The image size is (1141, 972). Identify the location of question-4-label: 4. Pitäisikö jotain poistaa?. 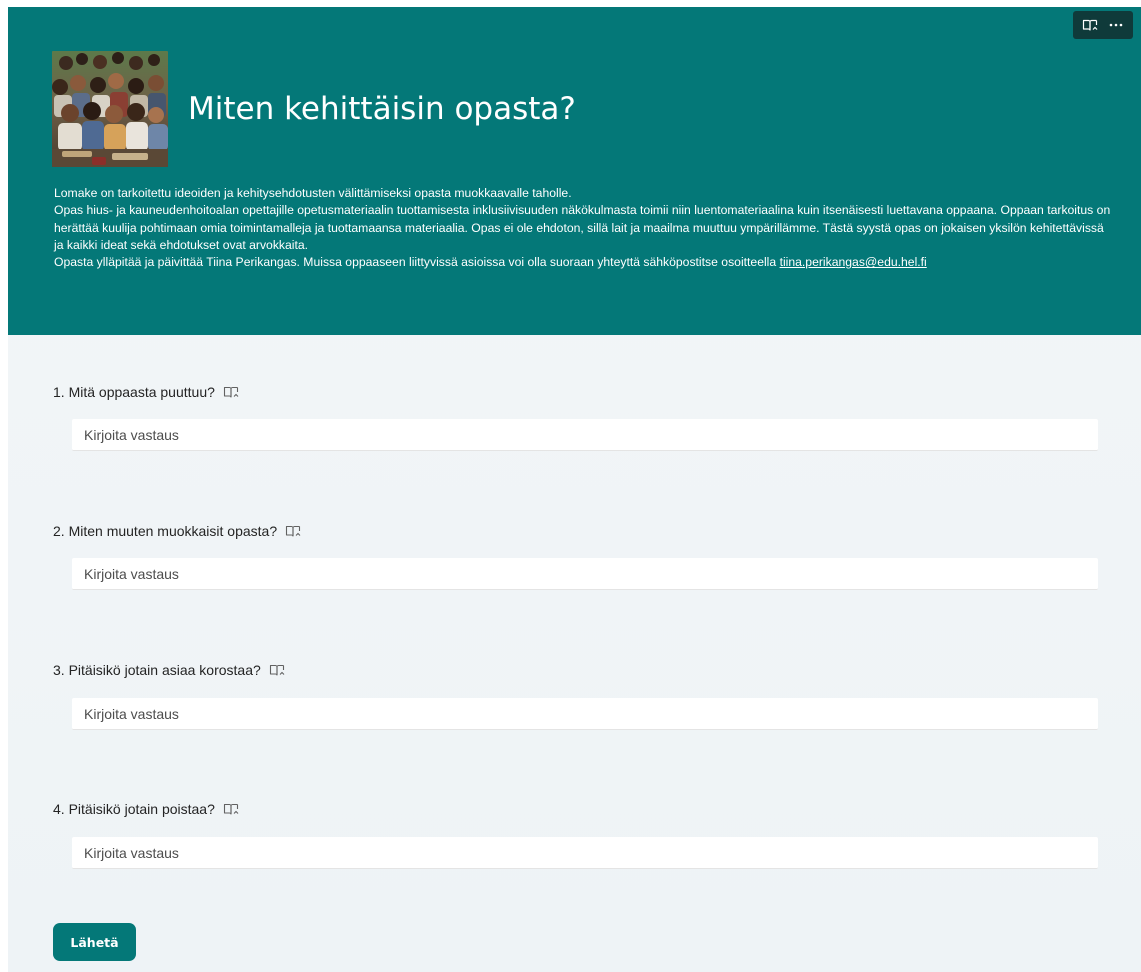
(134, 809).